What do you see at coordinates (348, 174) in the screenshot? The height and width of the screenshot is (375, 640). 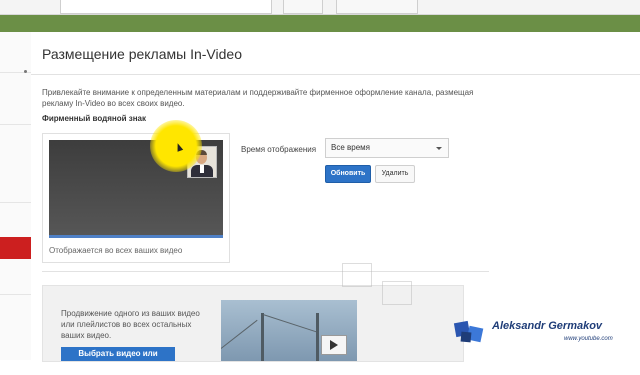 I see `update-button: Обновить` at bounding box center [348, 174].